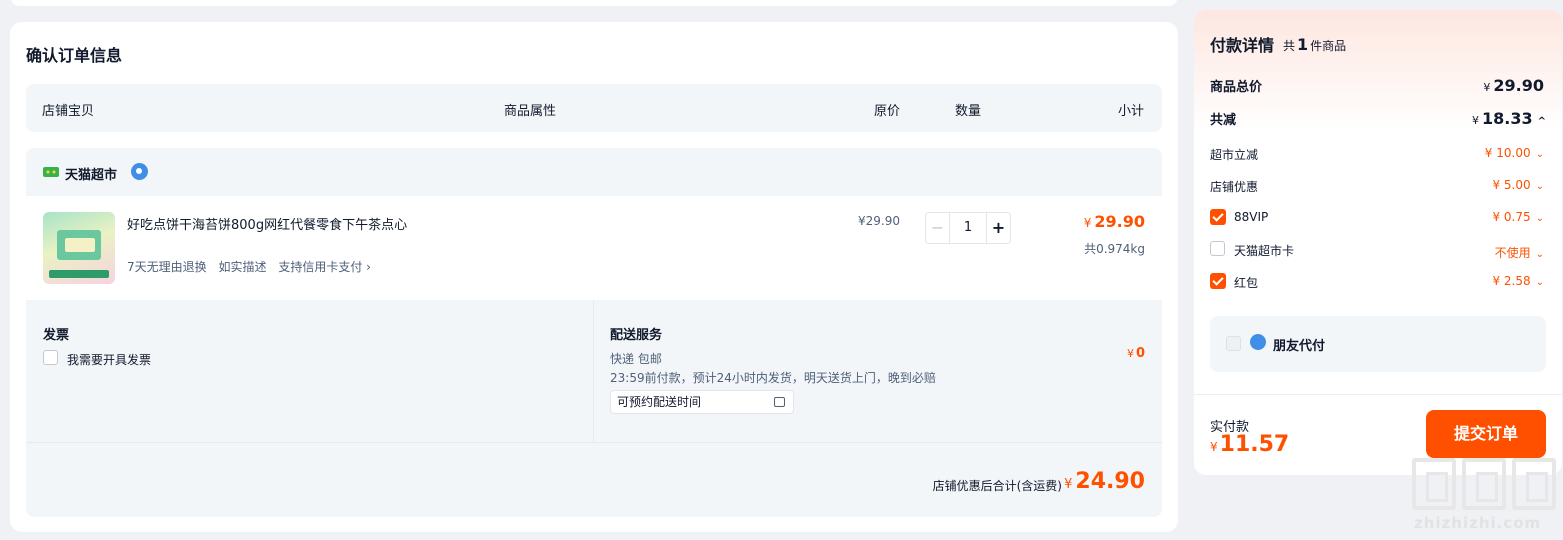 This screenshot has height=540, width=1563. What do you see at coordinates (879, 221) in the screenshot?
I see `original-price: ¥29.90` at bounding box center [879, 221].